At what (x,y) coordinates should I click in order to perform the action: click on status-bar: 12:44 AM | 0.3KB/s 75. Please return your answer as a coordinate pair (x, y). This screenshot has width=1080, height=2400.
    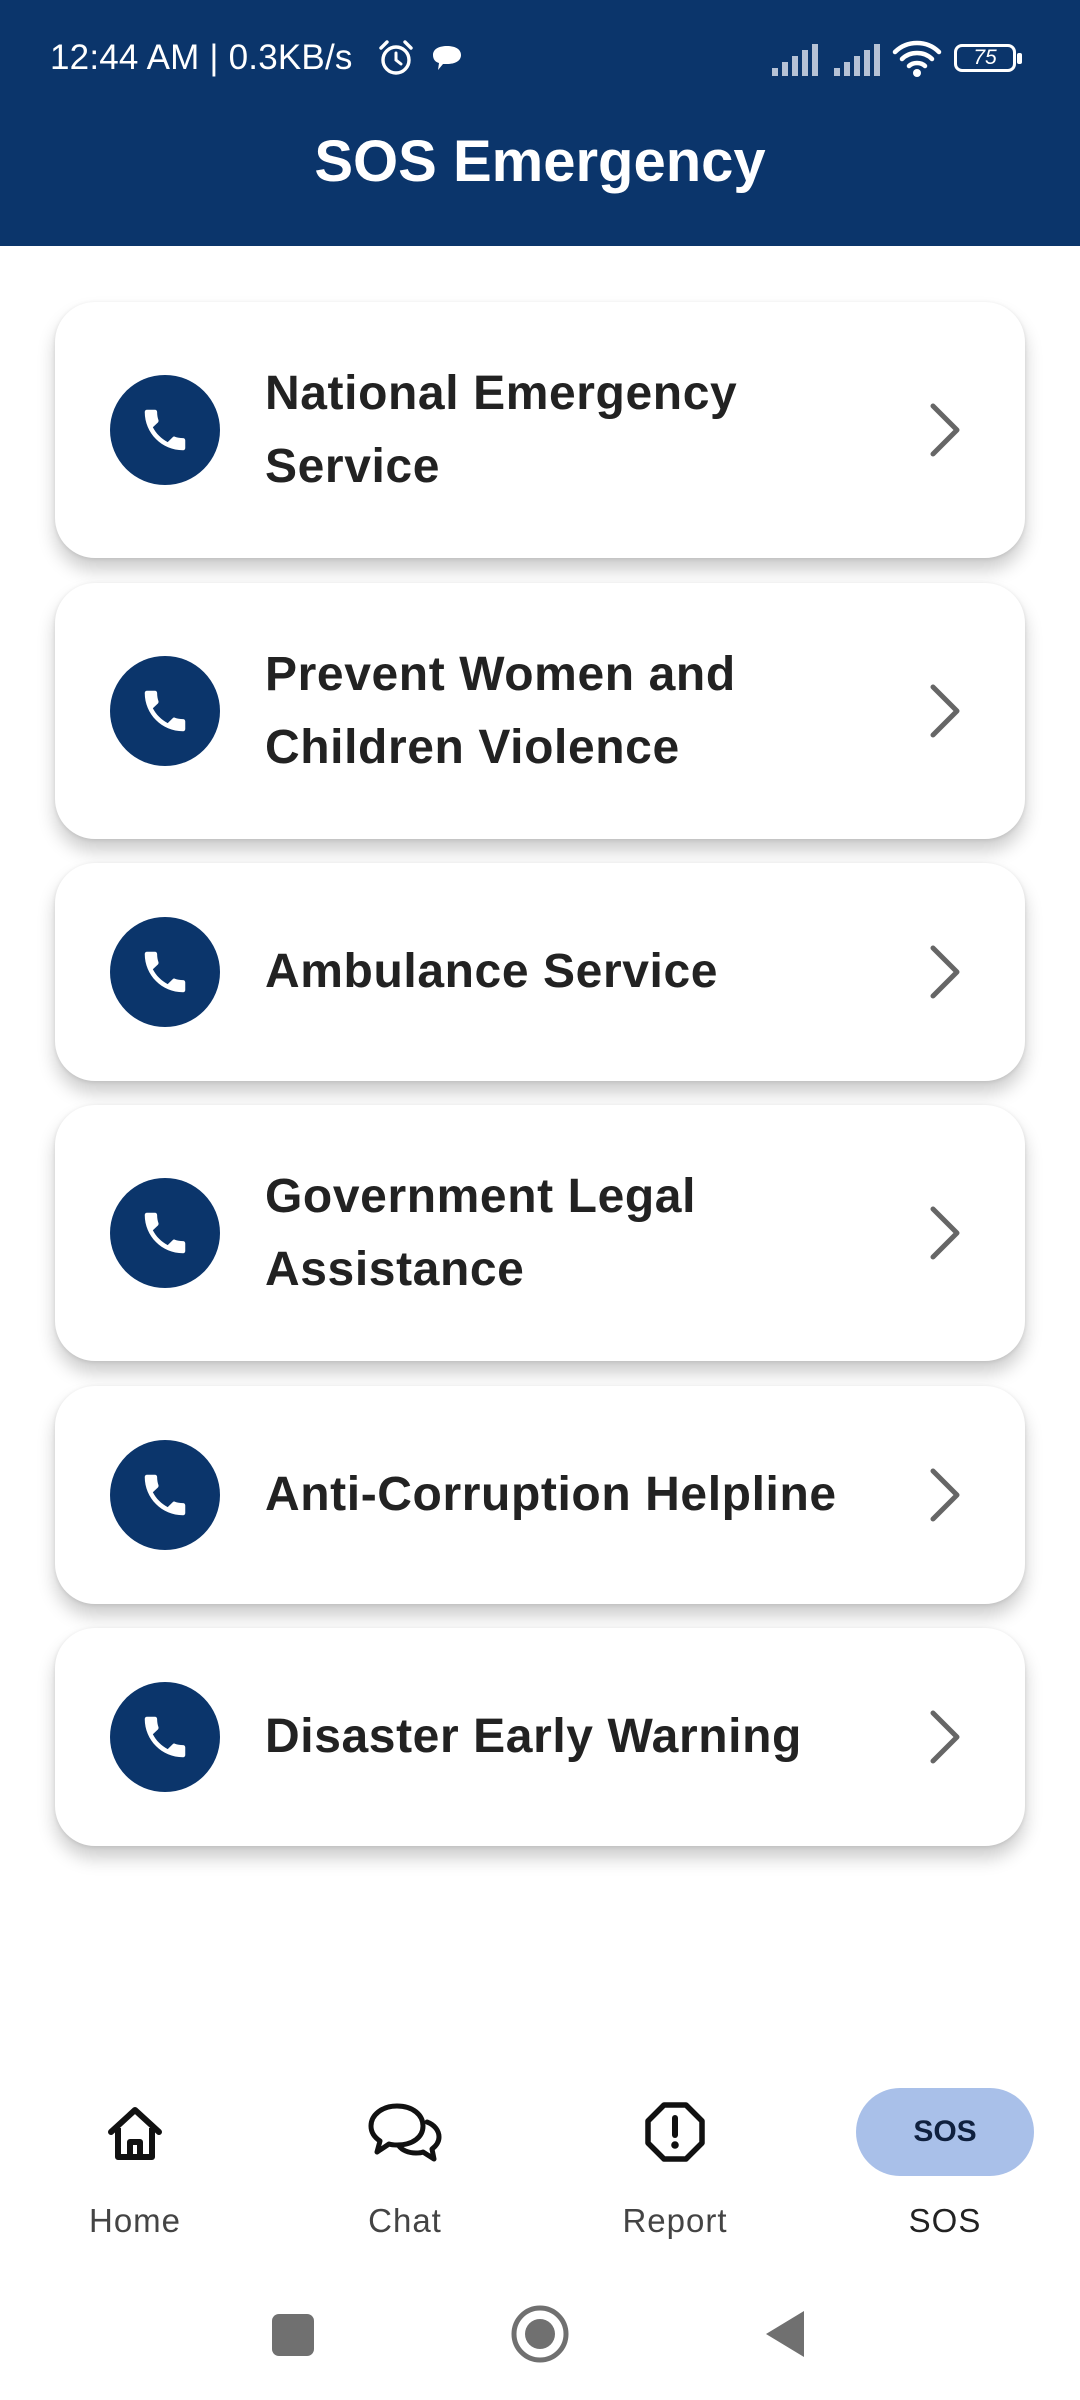
    Looking at the image, I should click on (540, 60).